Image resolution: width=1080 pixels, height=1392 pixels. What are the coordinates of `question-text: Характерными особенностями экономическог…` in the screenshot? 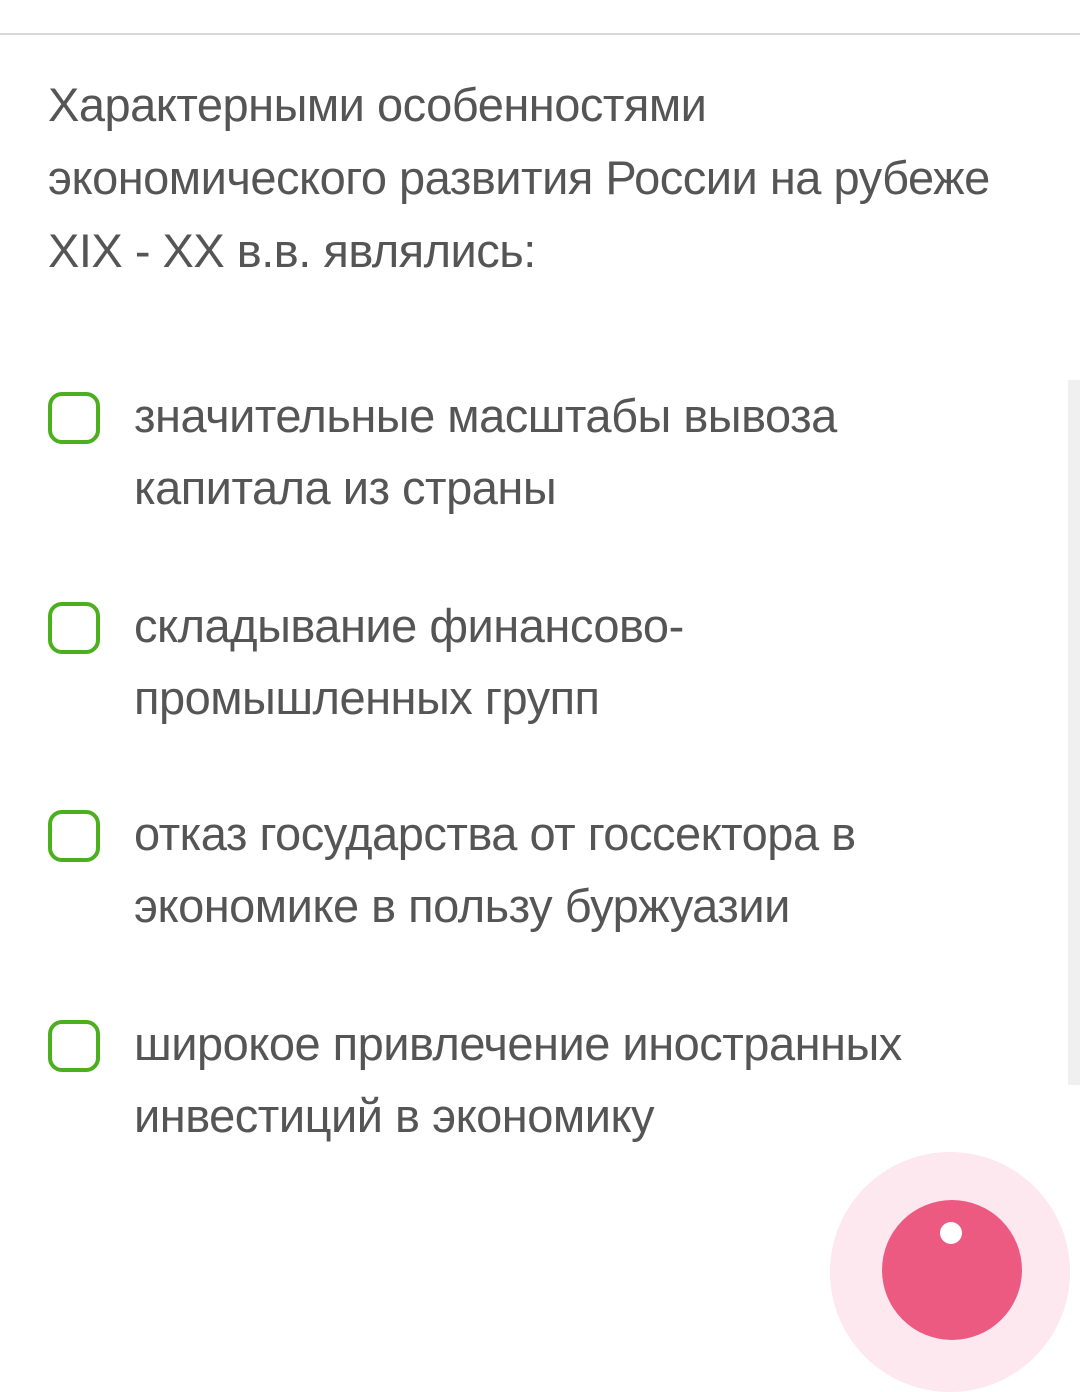 It's located at (519, 177).